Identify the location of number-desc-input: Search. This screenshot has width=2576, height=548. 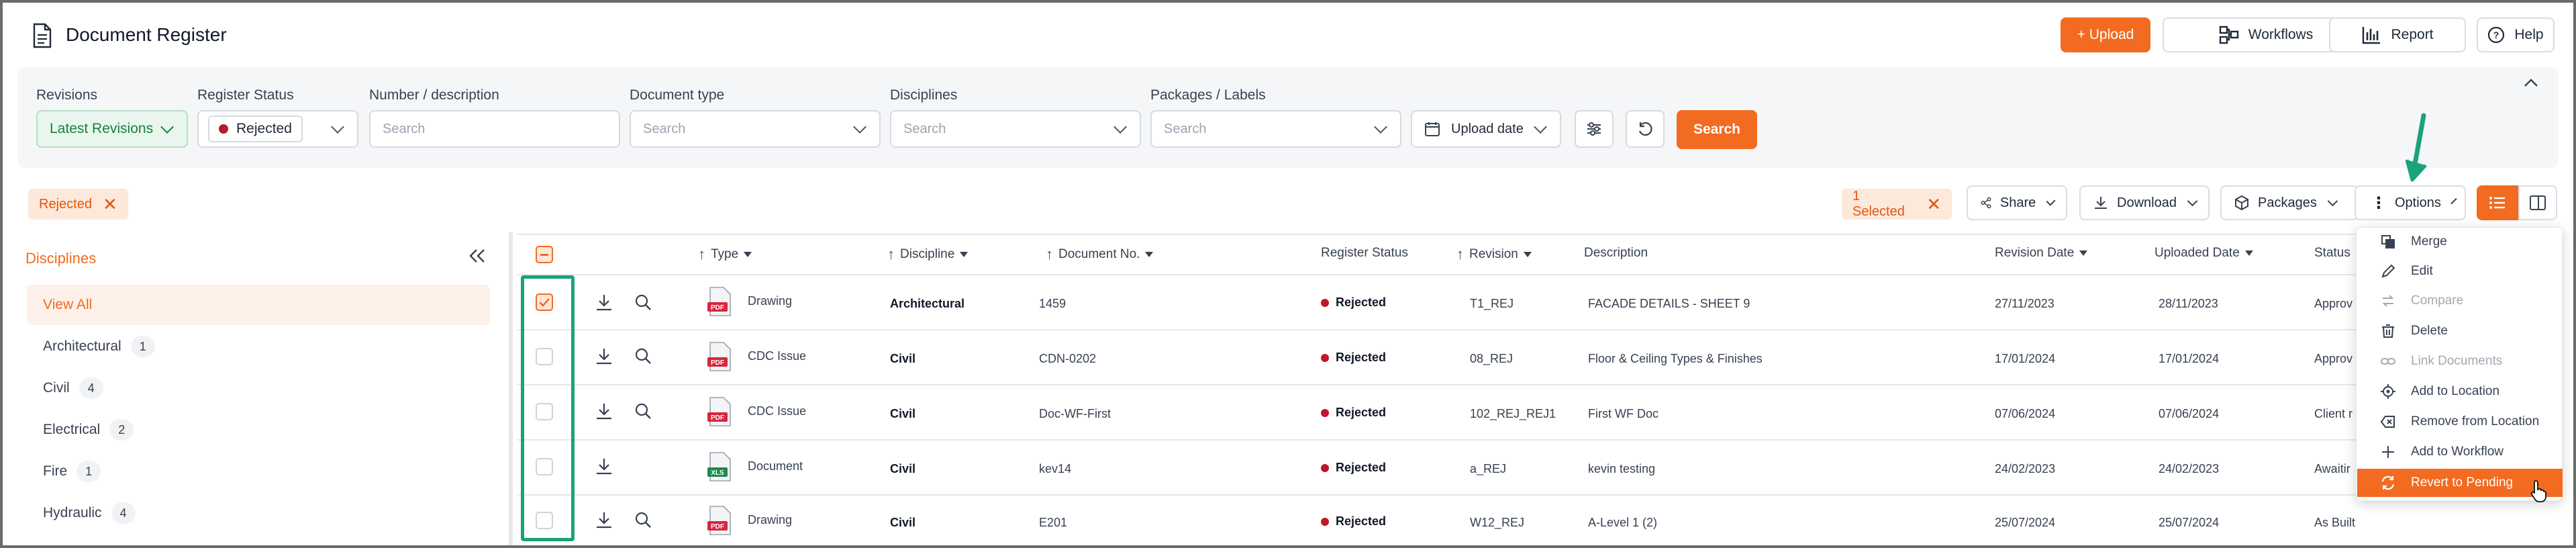
(494, 129).